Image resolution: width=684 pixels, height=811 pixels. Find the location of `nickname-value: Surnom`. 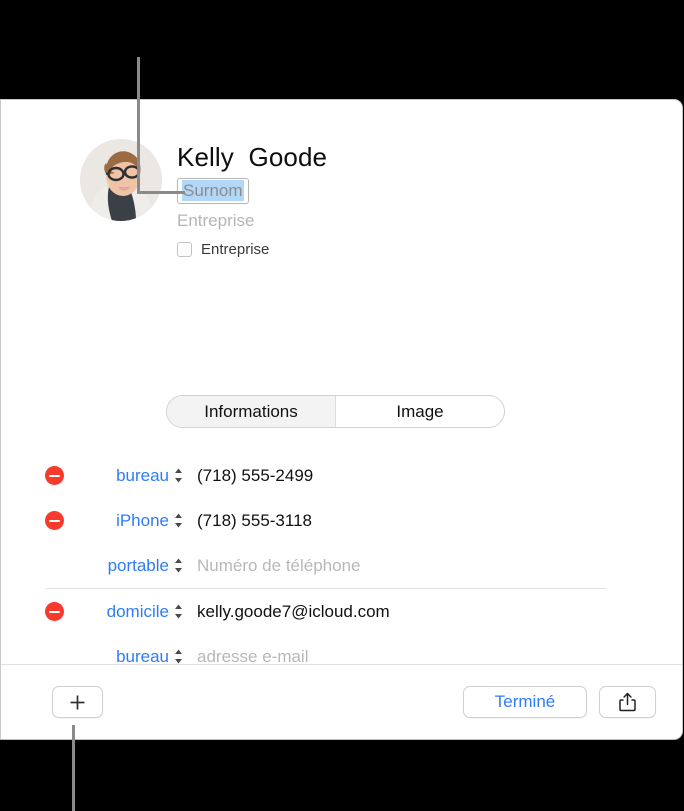

nickname-value: Surnom is located at coordinates (213, 190).